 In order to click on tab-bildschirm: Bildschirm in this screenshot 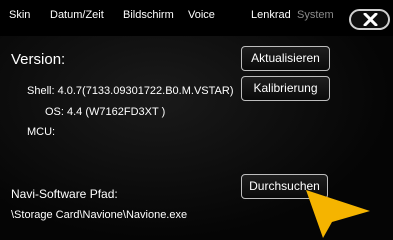, I will do `click(148, 15)`.